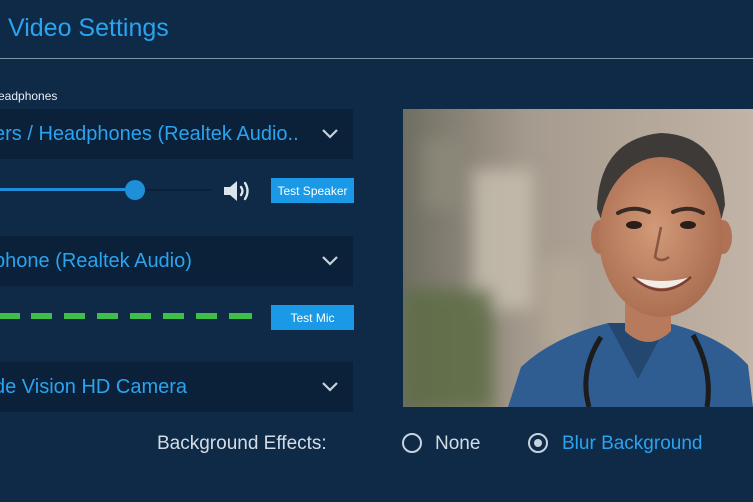  I want to click on radio-none, so click(412, 443).